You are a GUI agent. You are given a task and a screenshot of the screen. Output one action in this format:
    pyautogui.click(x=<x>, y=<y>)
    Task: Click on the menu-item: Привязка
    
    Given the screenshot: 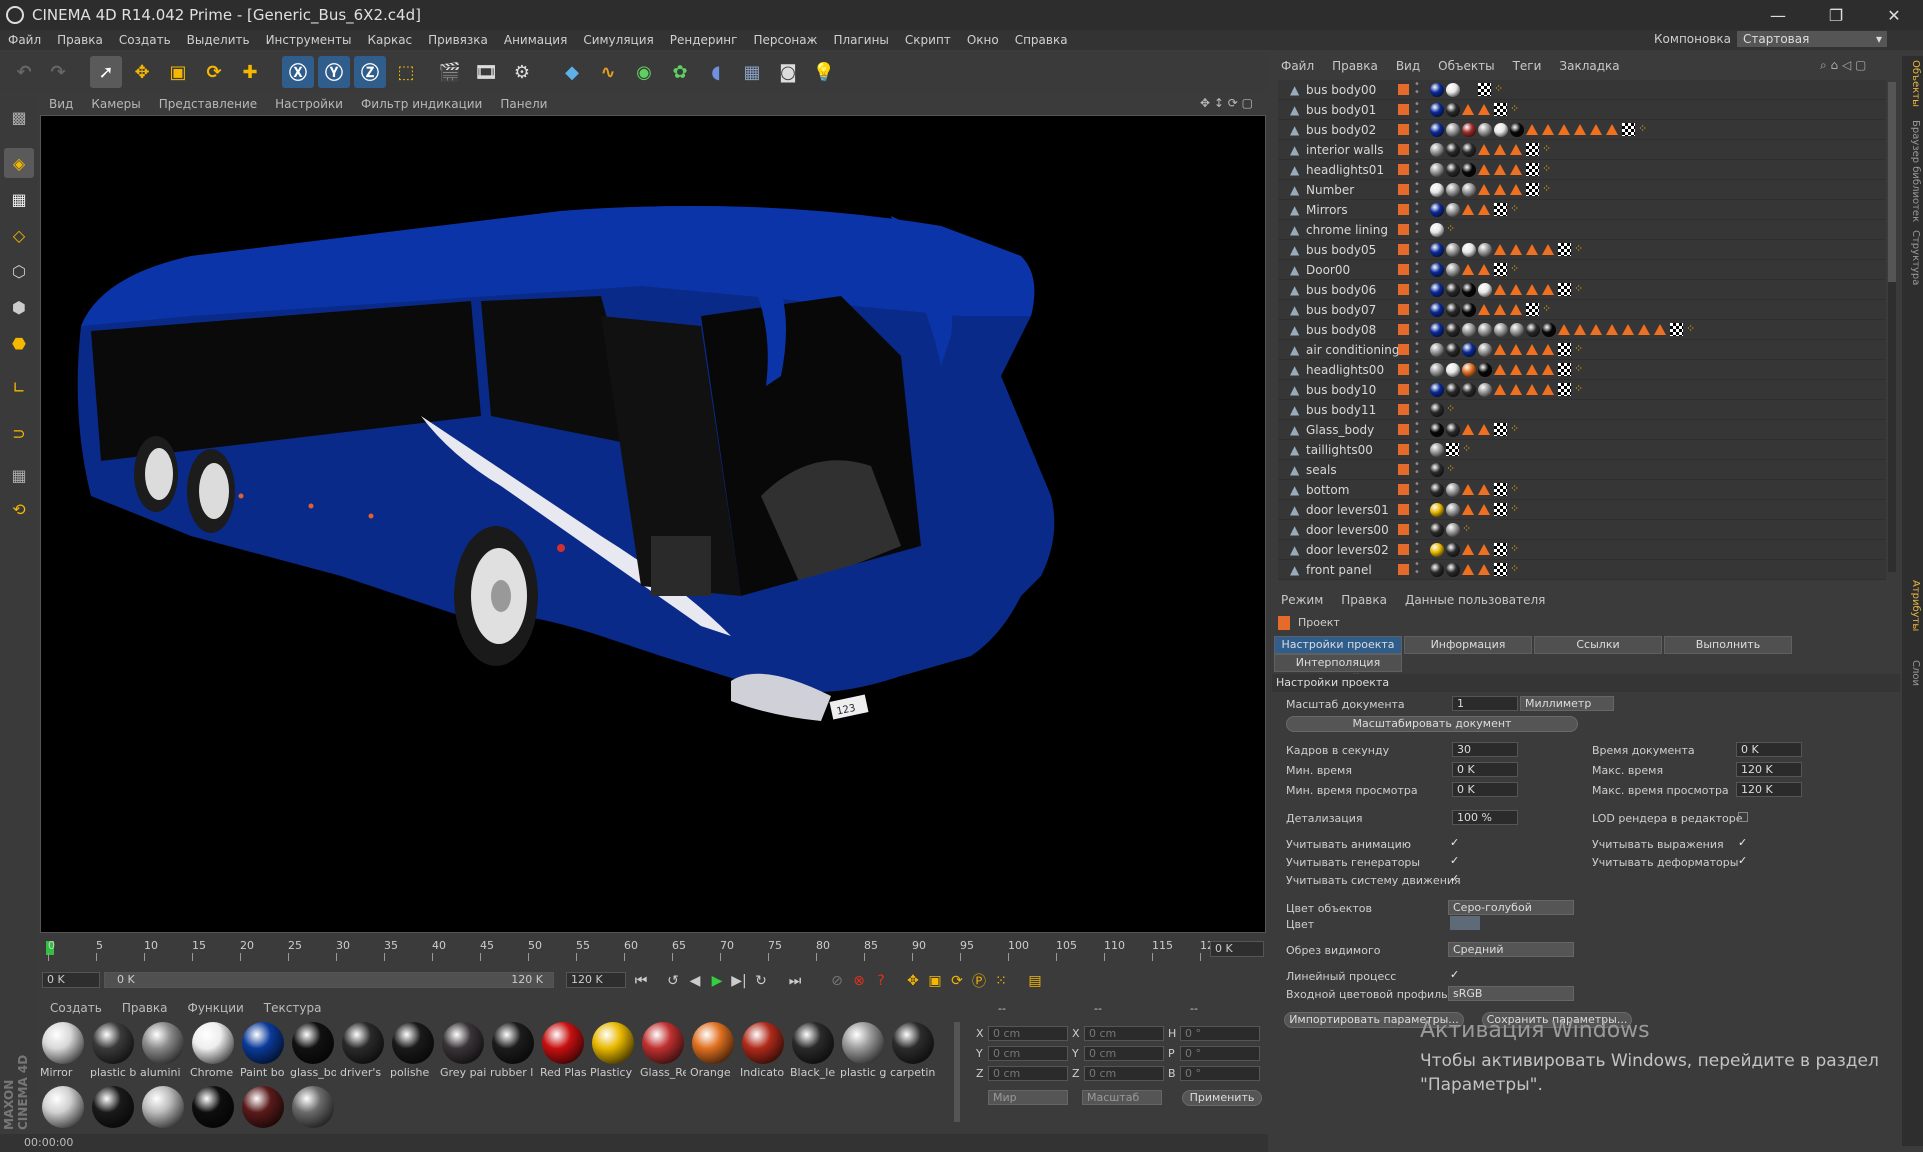 What is the action you would take?
    pyautogui.click(x=458, y=40)
    